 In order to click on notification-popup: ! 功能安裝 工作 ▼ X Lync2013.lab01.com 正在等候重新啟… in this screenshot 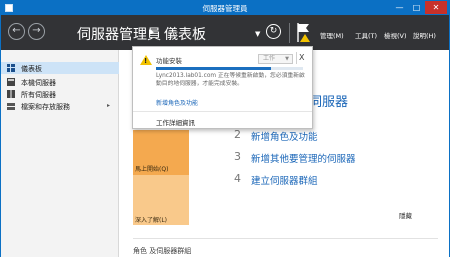, I will do `click(222, 87)`.